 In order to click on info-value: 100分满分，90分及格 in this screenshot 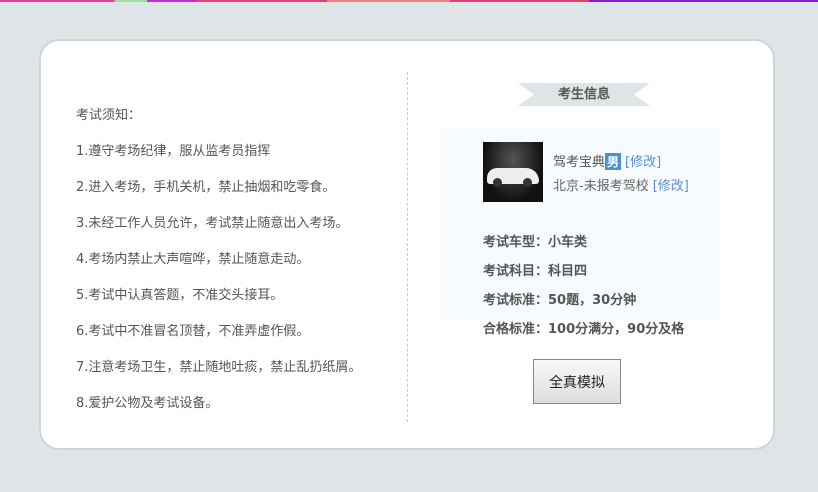, I will do `click(616, 329)`.